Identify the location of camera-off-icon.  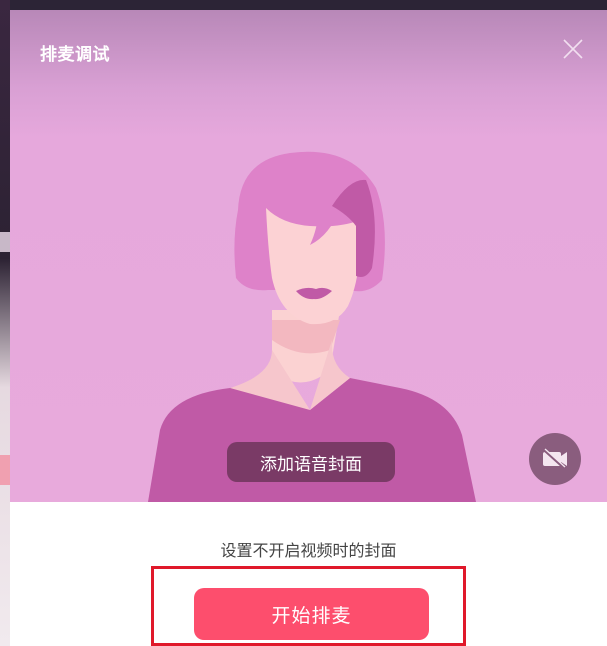
(555, 459).